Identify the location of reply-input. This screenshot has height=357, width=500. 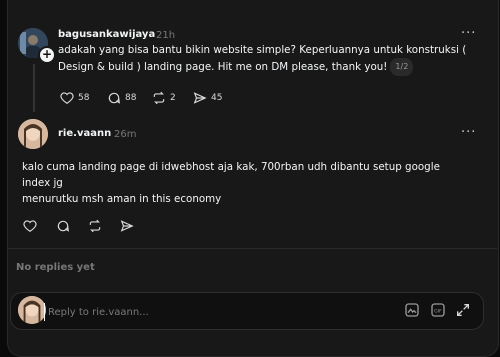
(187, 312).